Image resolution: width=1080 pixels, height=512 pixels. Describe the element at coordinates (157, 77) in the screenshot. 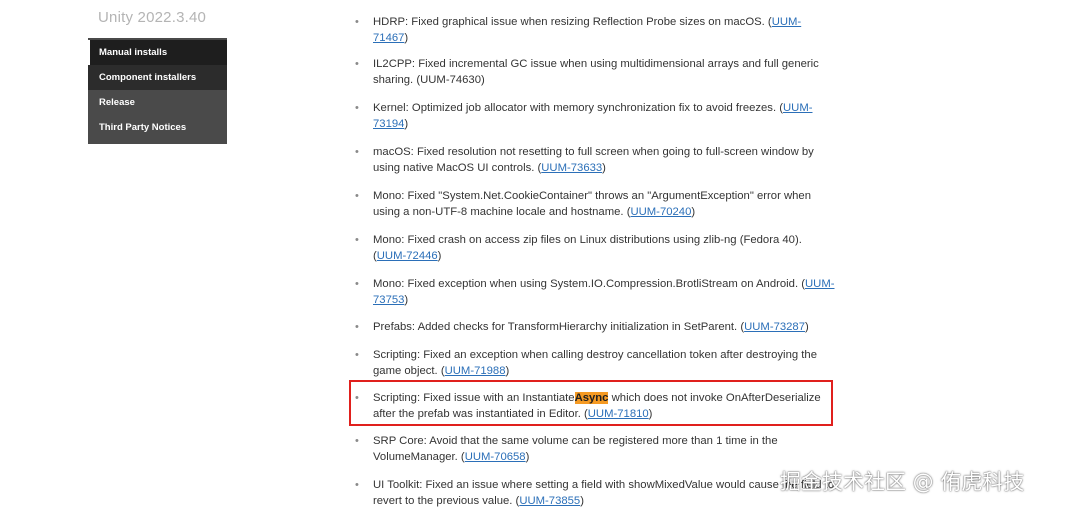

I see `menu-item-component-installers: Component installers` at that location.